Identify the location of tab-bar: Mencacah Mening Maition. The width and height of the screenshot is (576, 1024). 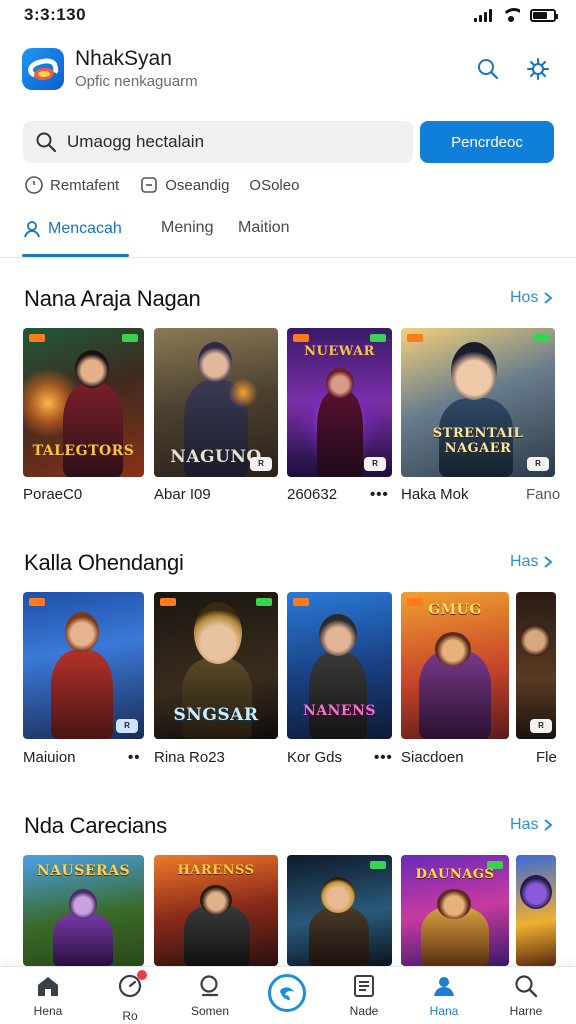
(288, 236).